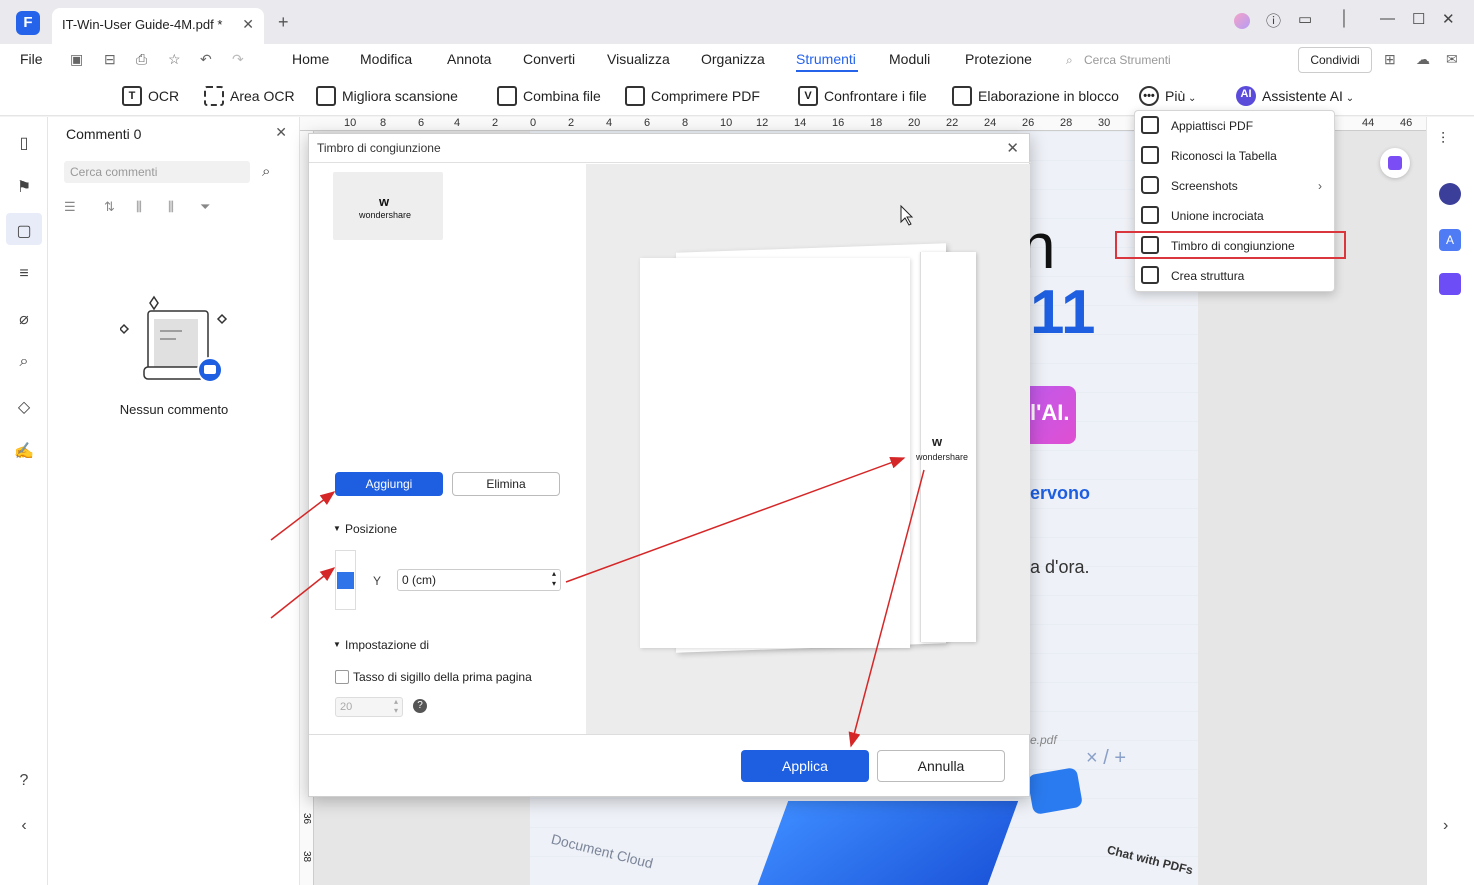  What do you see at coordinates (735, 520) in the screenshot?
I see `arrow-to-preview-stamp` at bounding box center [735, 520].